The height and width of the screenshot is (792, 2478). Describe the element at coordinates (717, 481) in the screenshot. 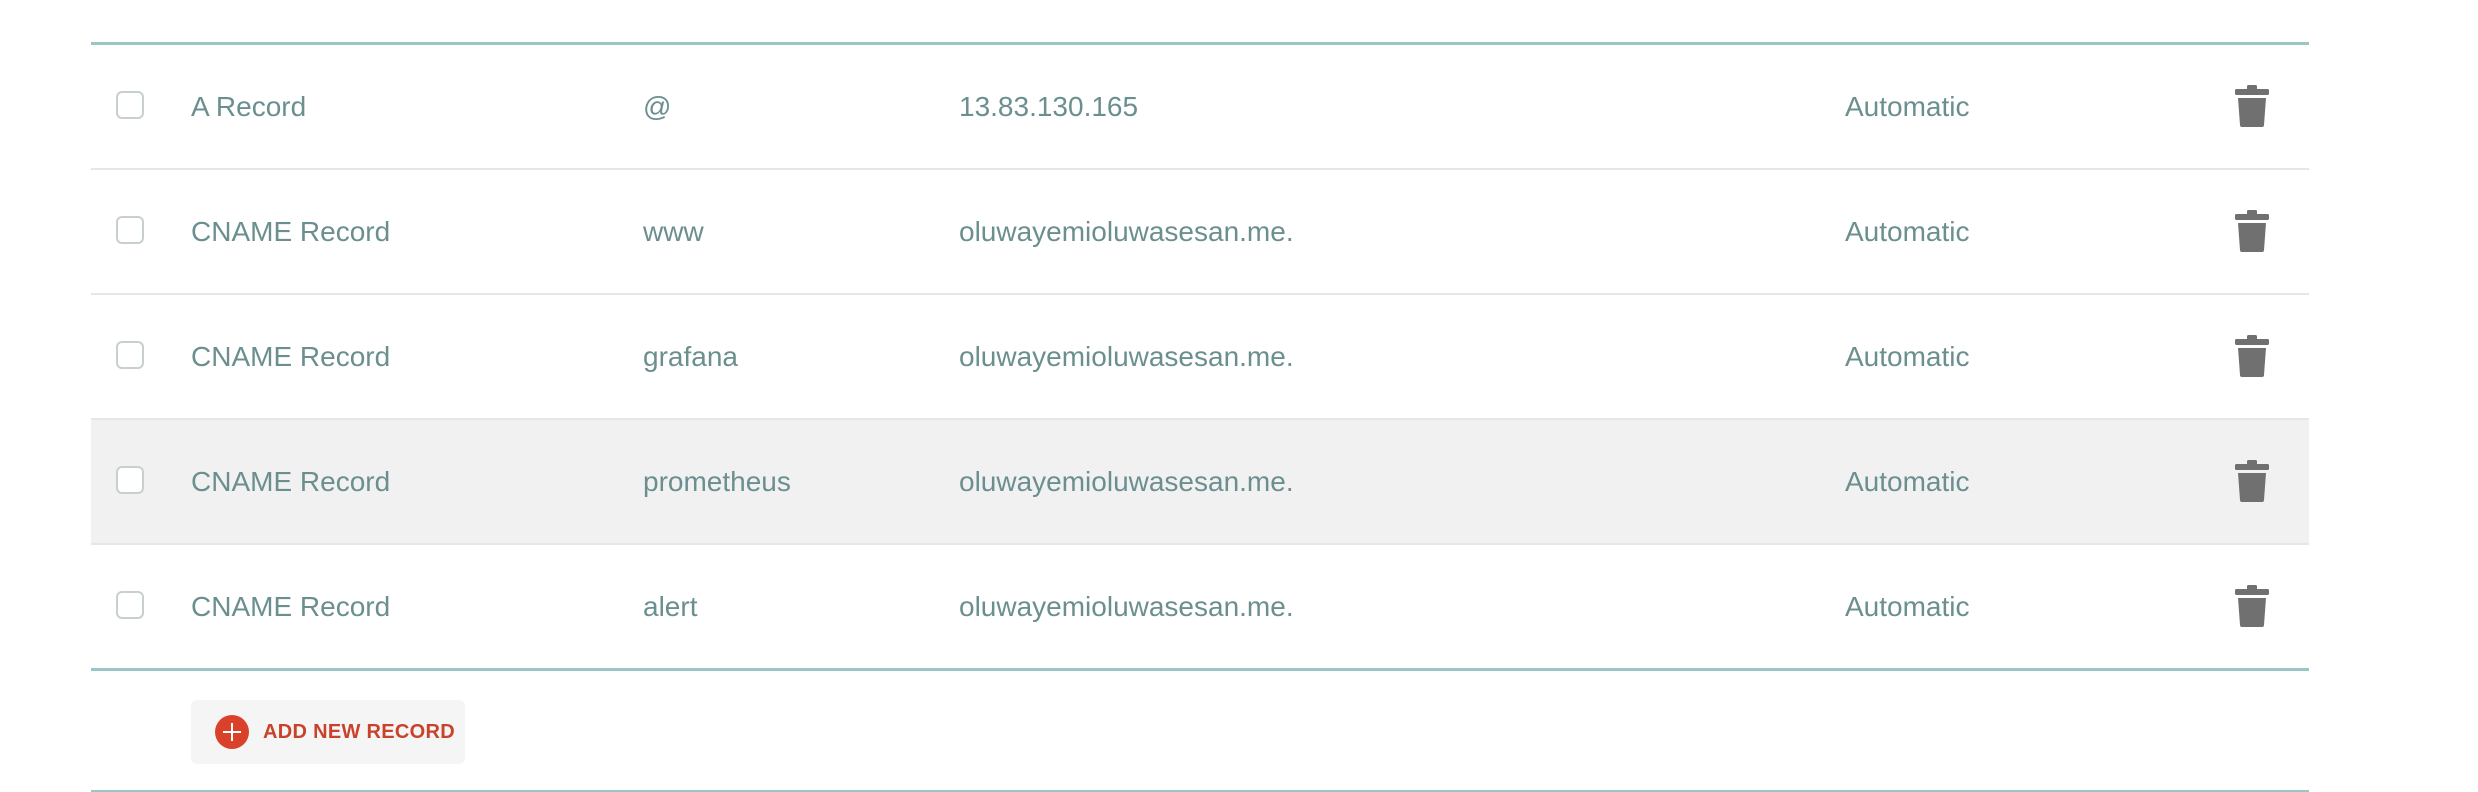

I see `record-host: prometheus` at that location.